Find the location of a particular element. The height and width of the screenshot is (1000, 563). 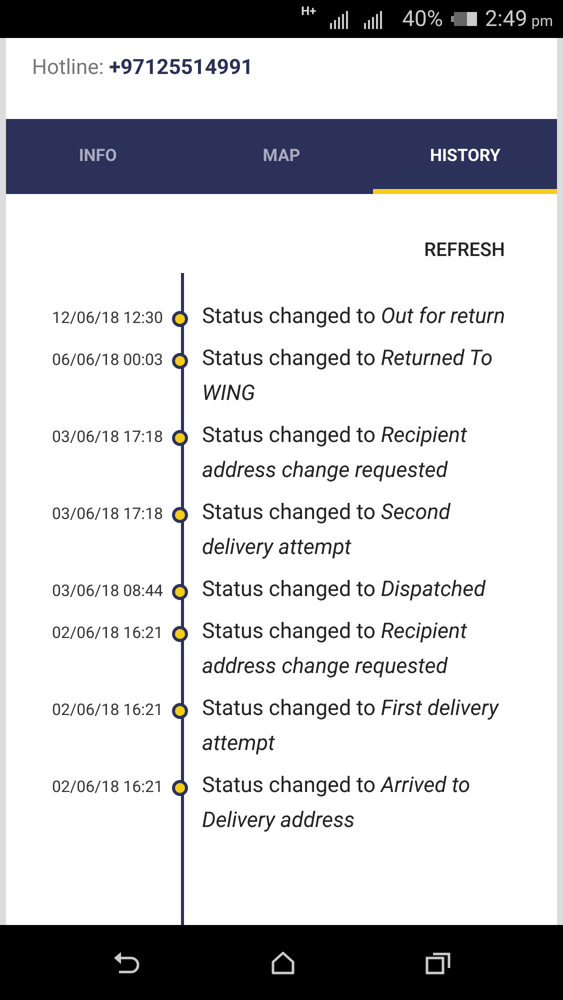

back-icon is located at coordinates (126, 962).